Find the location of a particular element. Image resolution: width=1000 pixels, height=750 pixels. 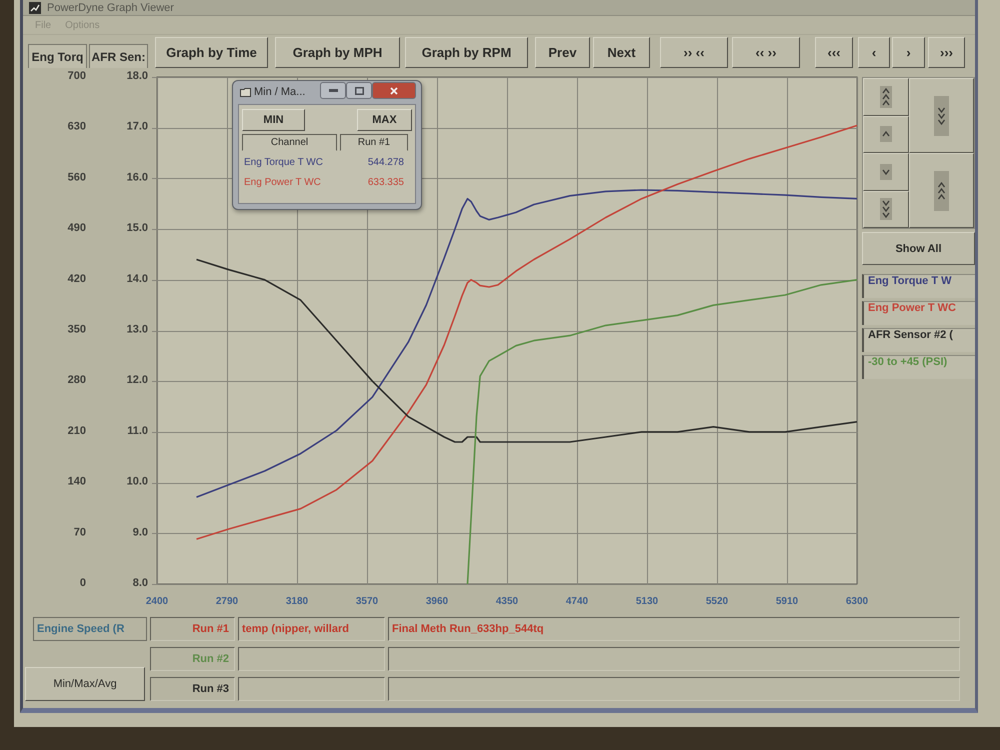

toolbar-button: ‹‹‹ is located at coordinates (834, 52).